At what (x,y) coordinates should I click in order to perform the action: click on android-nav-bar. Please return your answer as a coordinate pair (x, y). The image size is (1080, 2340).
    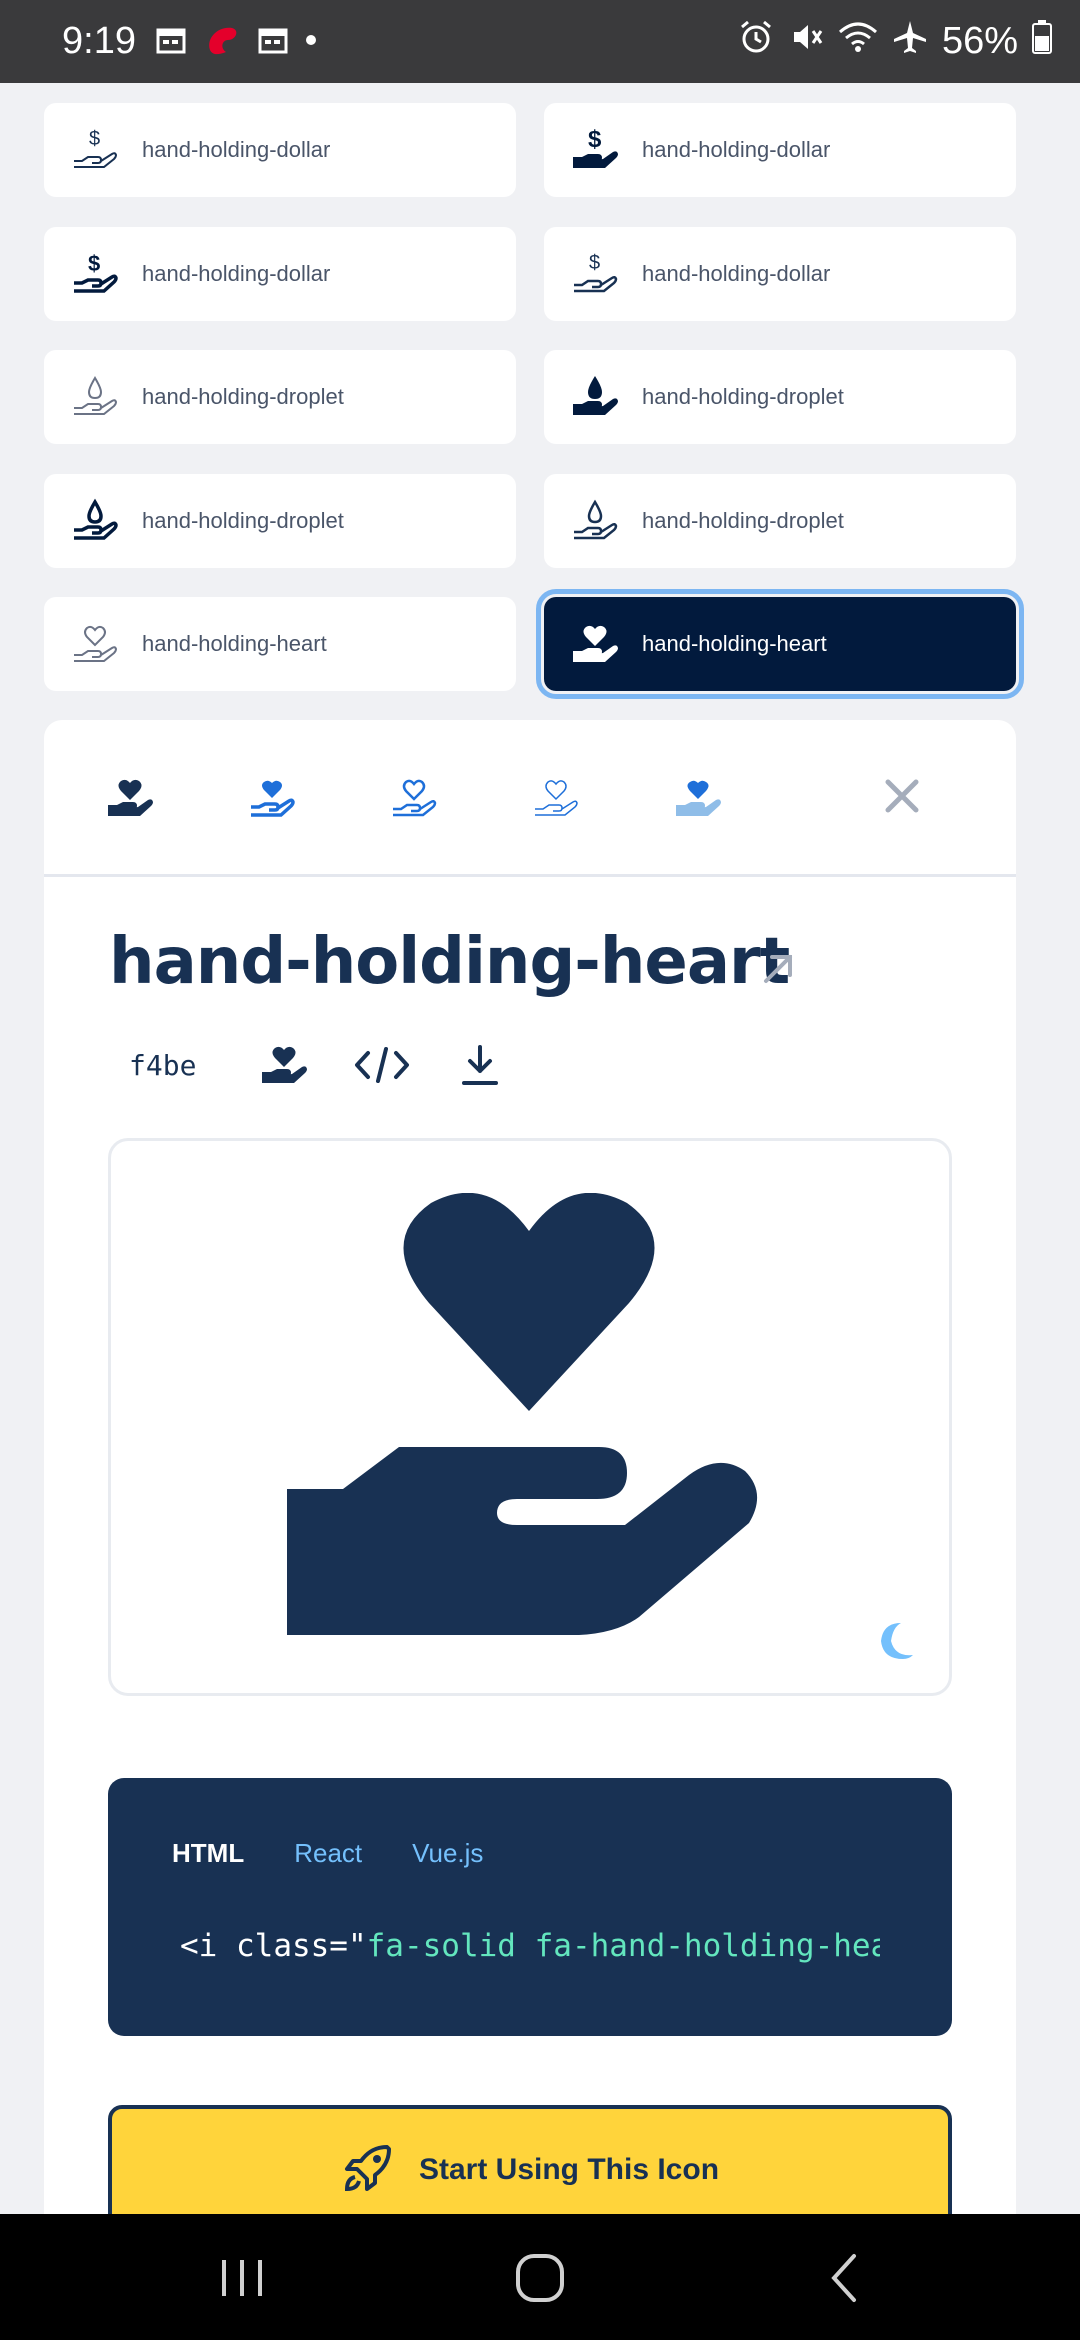
    Looking at the image, I should click on (540, 2277).